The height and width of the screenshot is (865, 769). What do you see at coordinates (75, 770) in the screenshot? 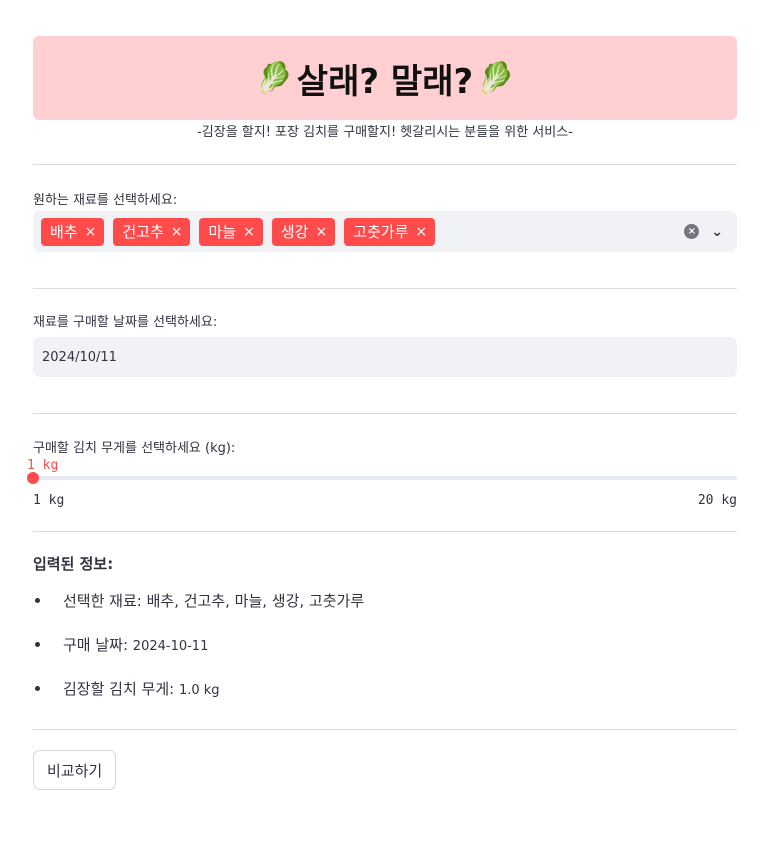
I see `compare-button: 비교하기` at bounding box center [75, 770].